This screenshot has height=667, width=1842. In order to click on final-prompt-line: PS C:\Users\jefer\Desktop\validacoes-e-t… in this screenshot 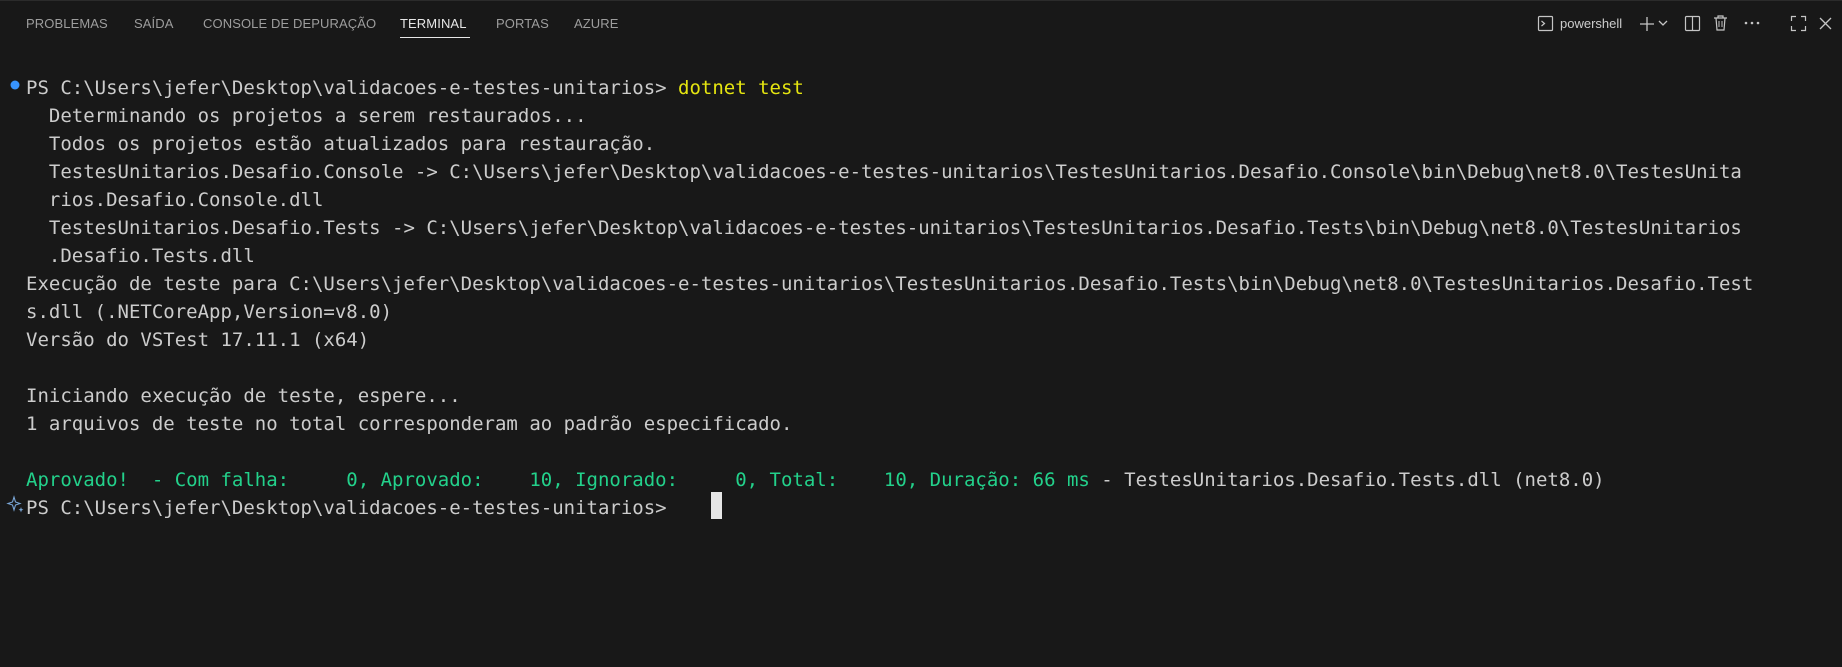, I will do `click(352, 508)`.